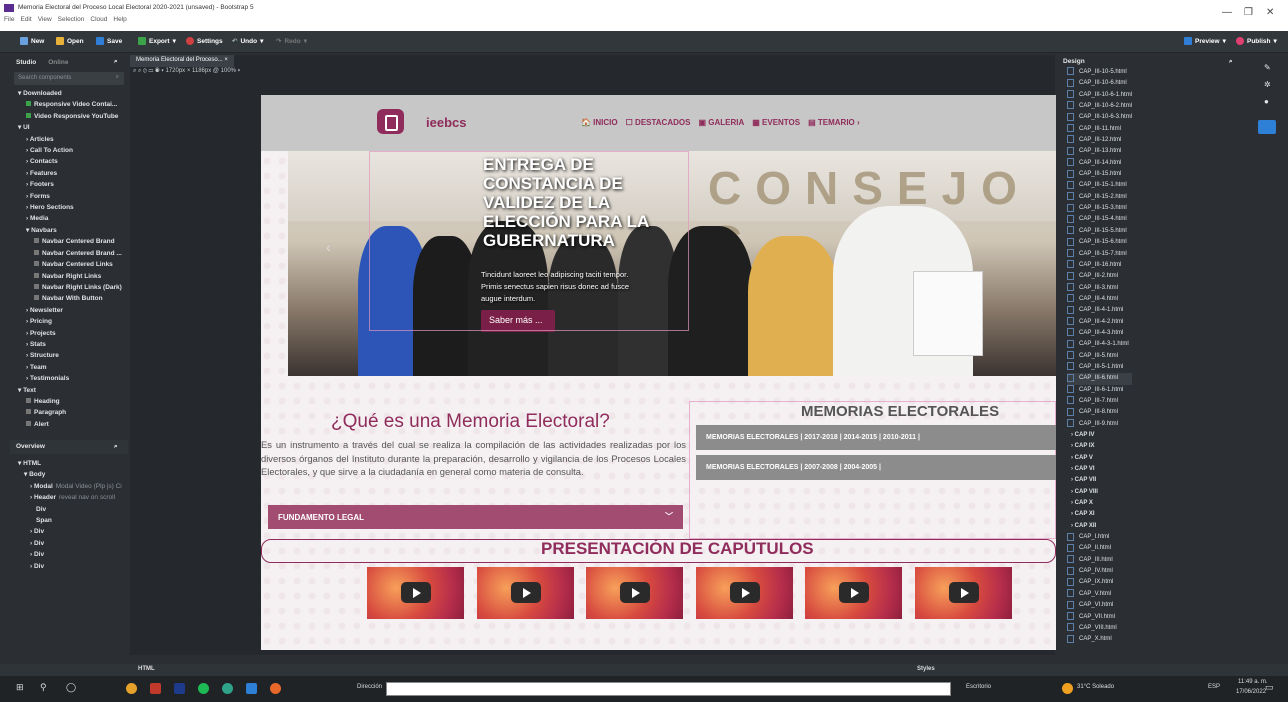  What do you see at coordinates (1099, 617) in the screenshot?
I see `design-file: CAP_VII.html` at bounding box center [1099, 617].